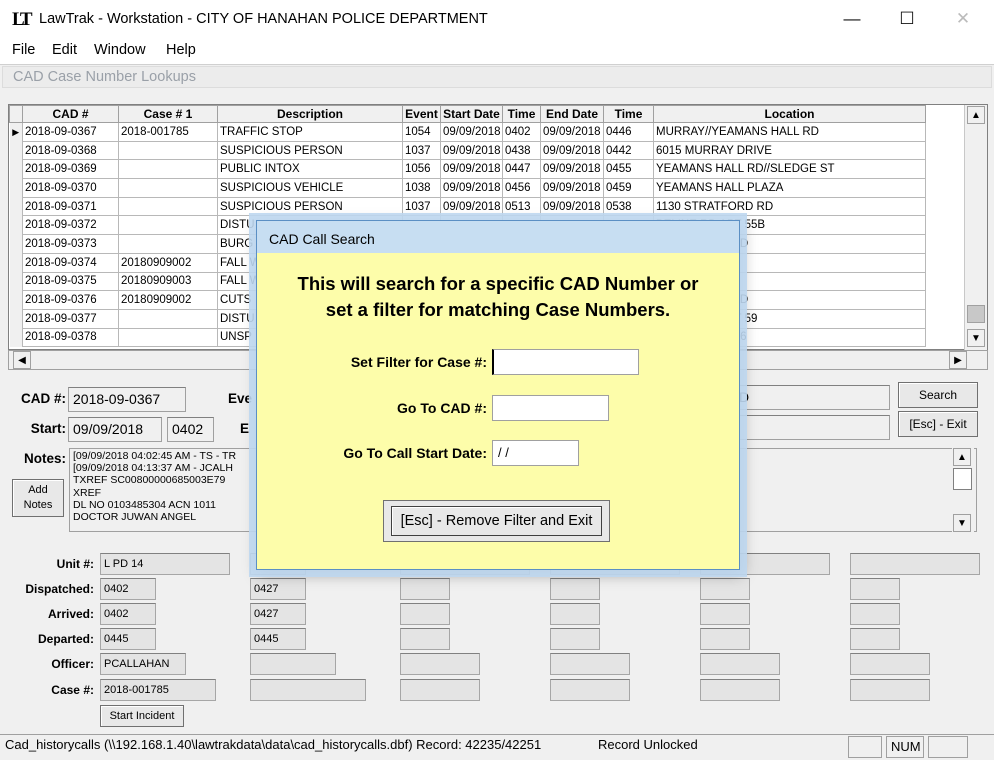  Describe the element at coordinates (938, 395) in the screenshot. I see `search-button: Search` at that location.